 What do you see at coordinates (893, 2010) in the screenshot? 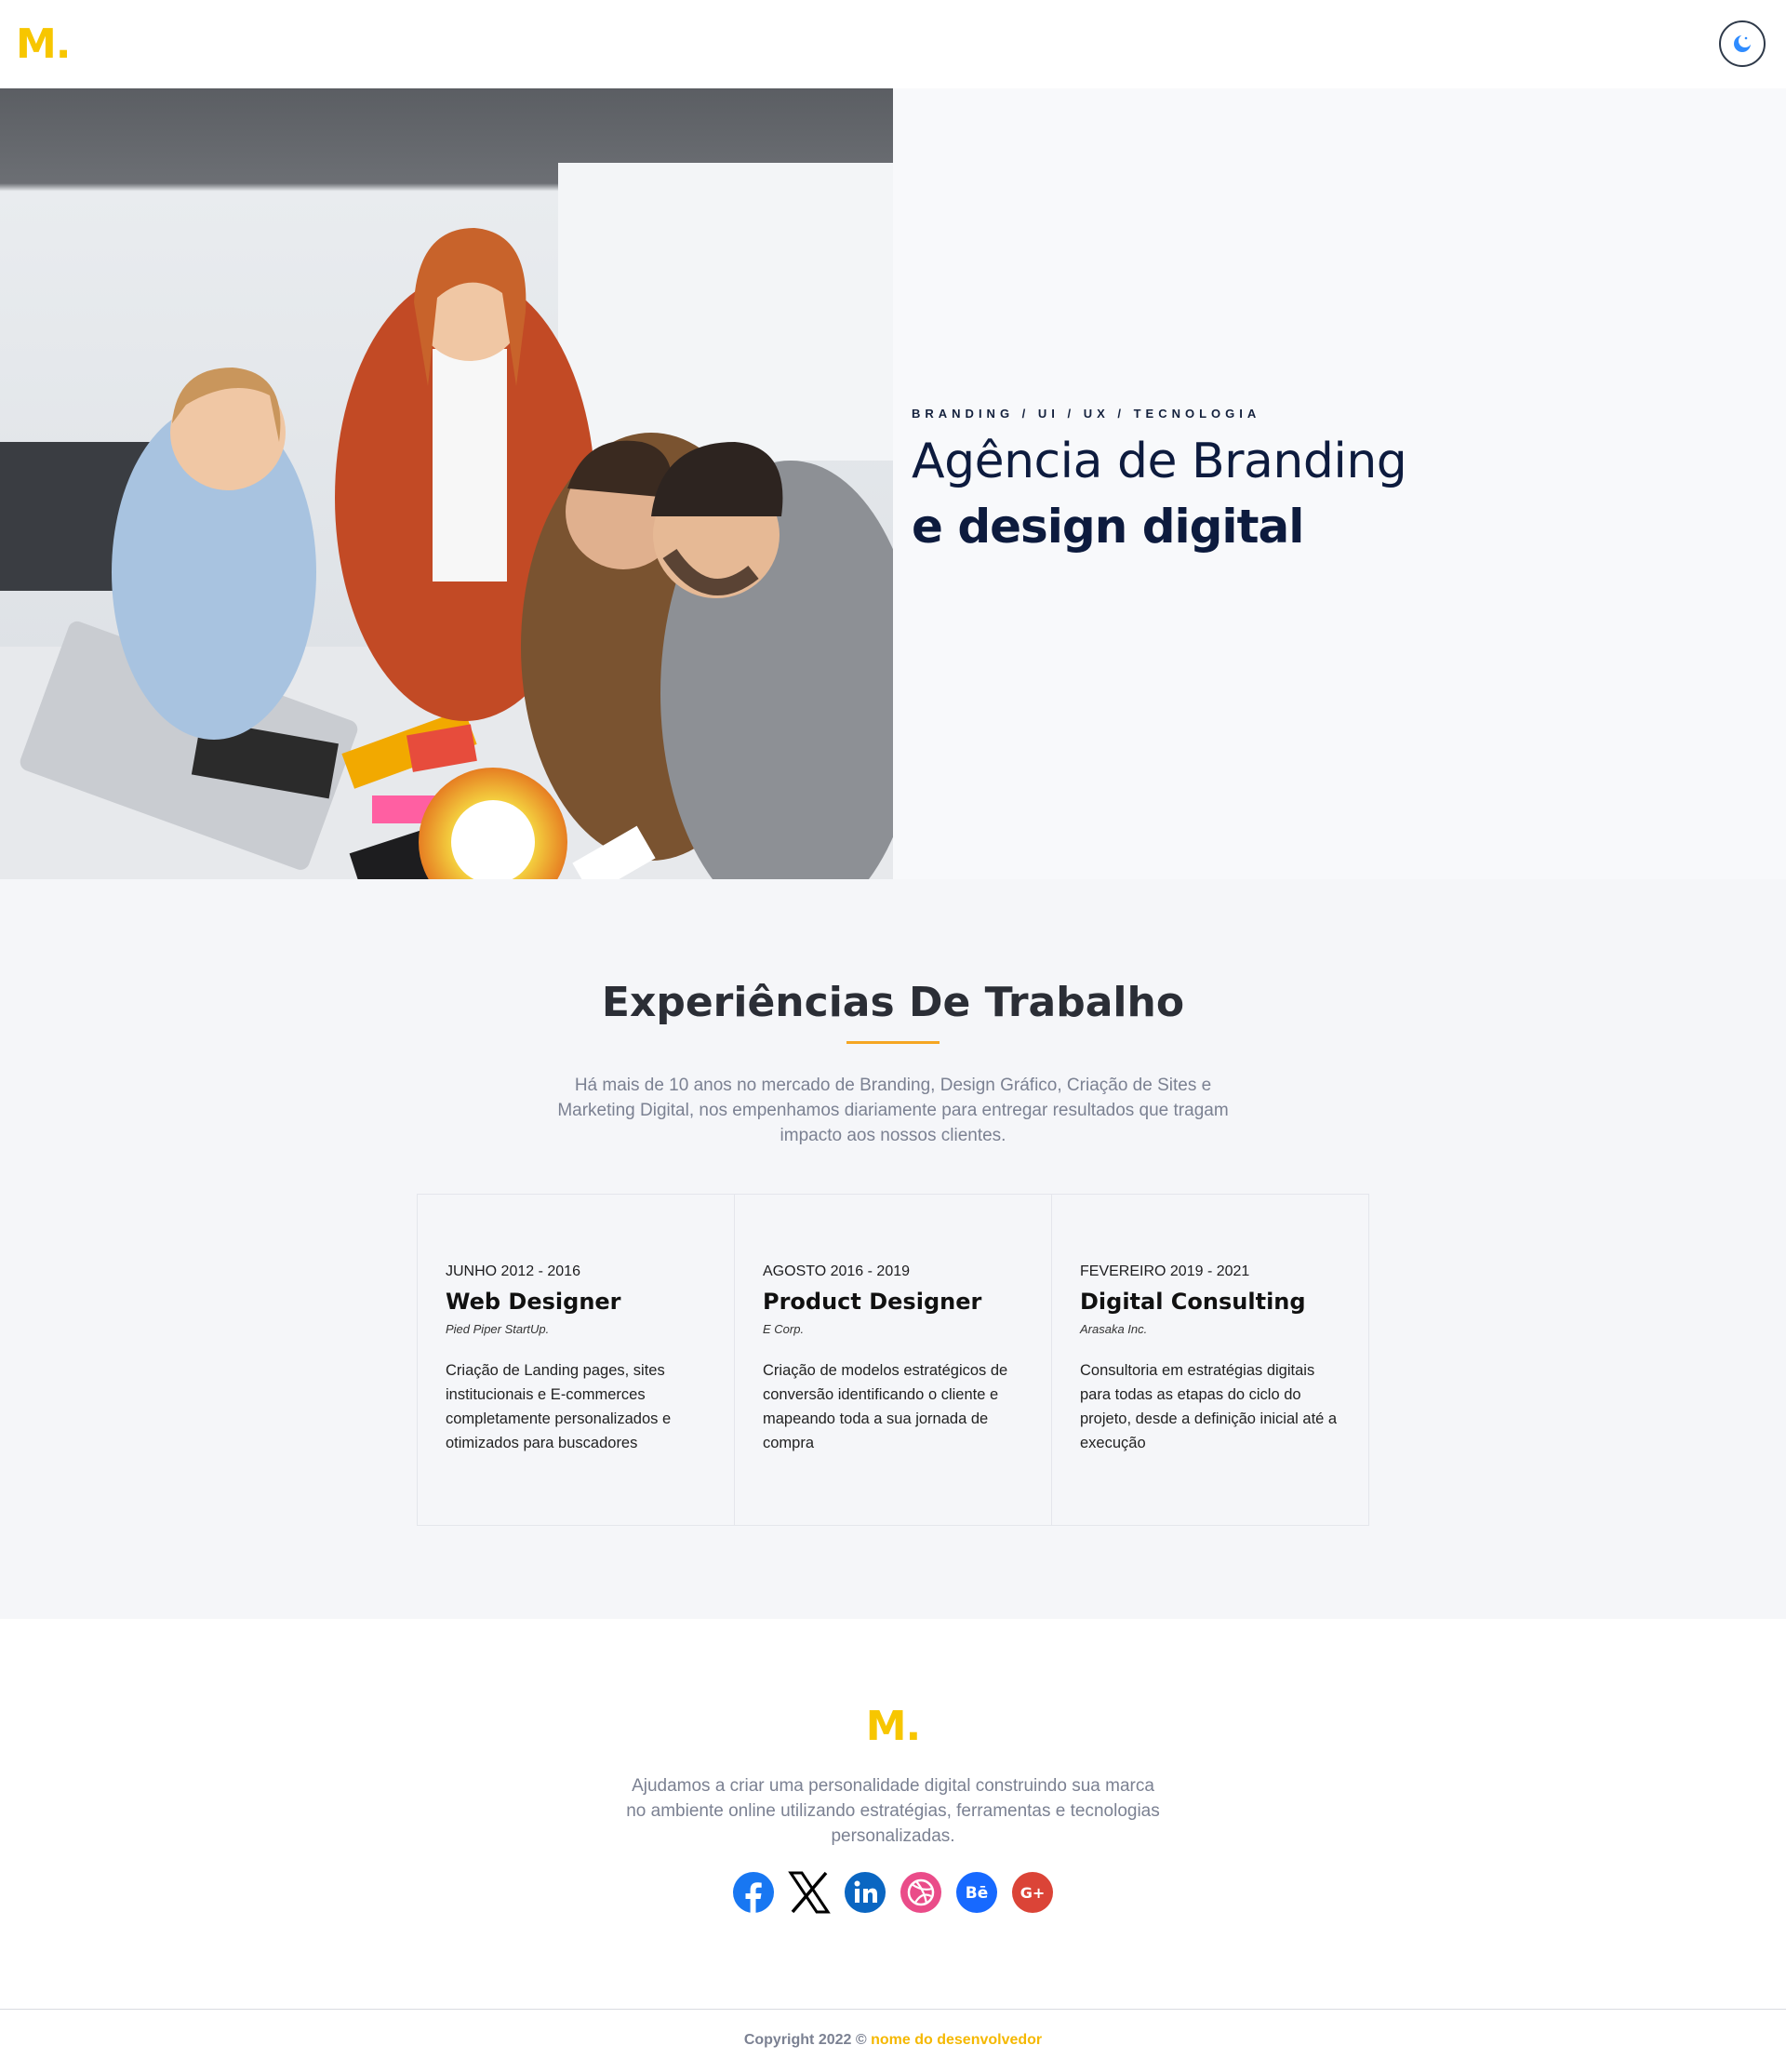
I see `footer-divider` at bounding box center [893, 2010].